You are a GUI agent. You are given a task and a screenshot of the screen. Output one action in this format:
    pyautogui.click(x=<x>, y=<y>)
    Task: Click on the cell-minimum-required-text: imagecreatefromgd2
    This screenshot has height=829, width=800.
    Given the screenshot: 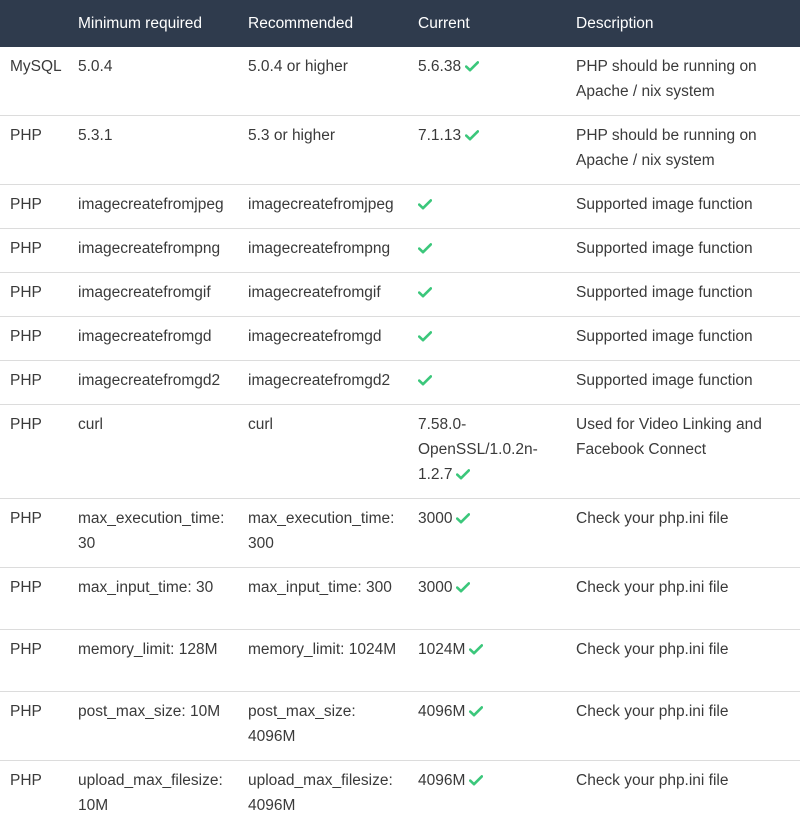 What is the action you would take?
    pyautogui.click(x=149, y=380)
    